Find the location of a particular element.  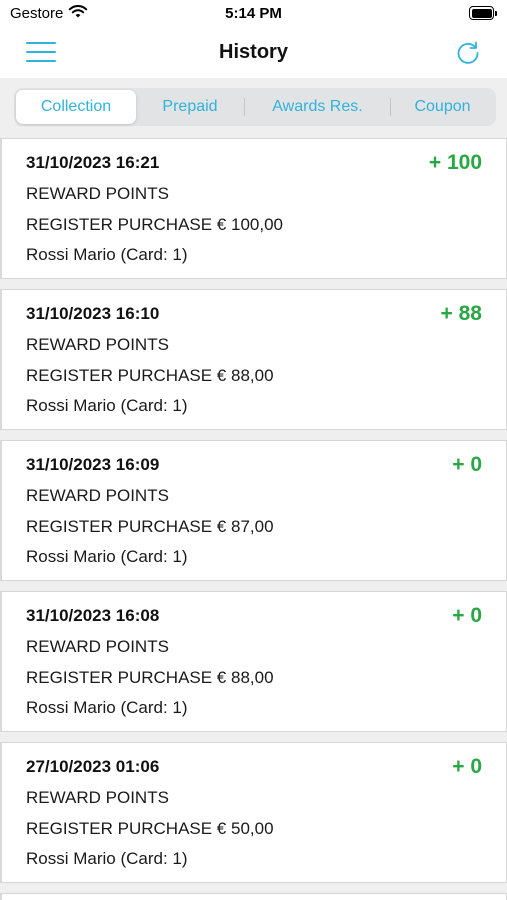

page-title: History is located at coordinates (253, 52).